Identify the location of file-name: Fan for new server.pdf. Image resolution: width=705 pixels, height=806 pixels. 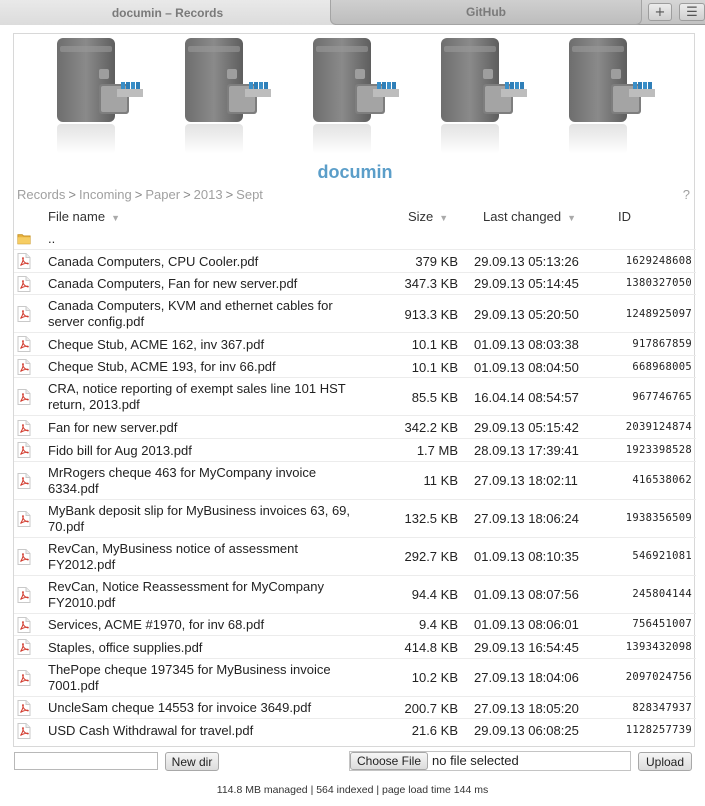
(203, 428).